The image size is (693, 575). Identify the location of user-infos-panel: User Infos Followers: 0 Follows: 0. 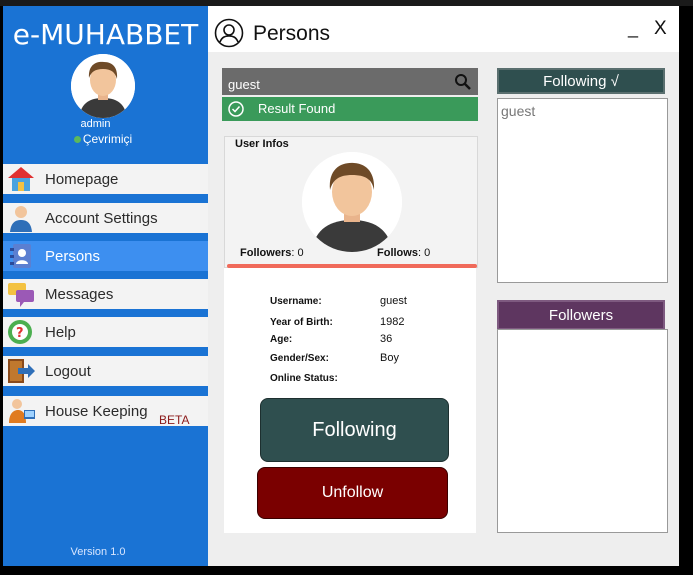
(351, 202).